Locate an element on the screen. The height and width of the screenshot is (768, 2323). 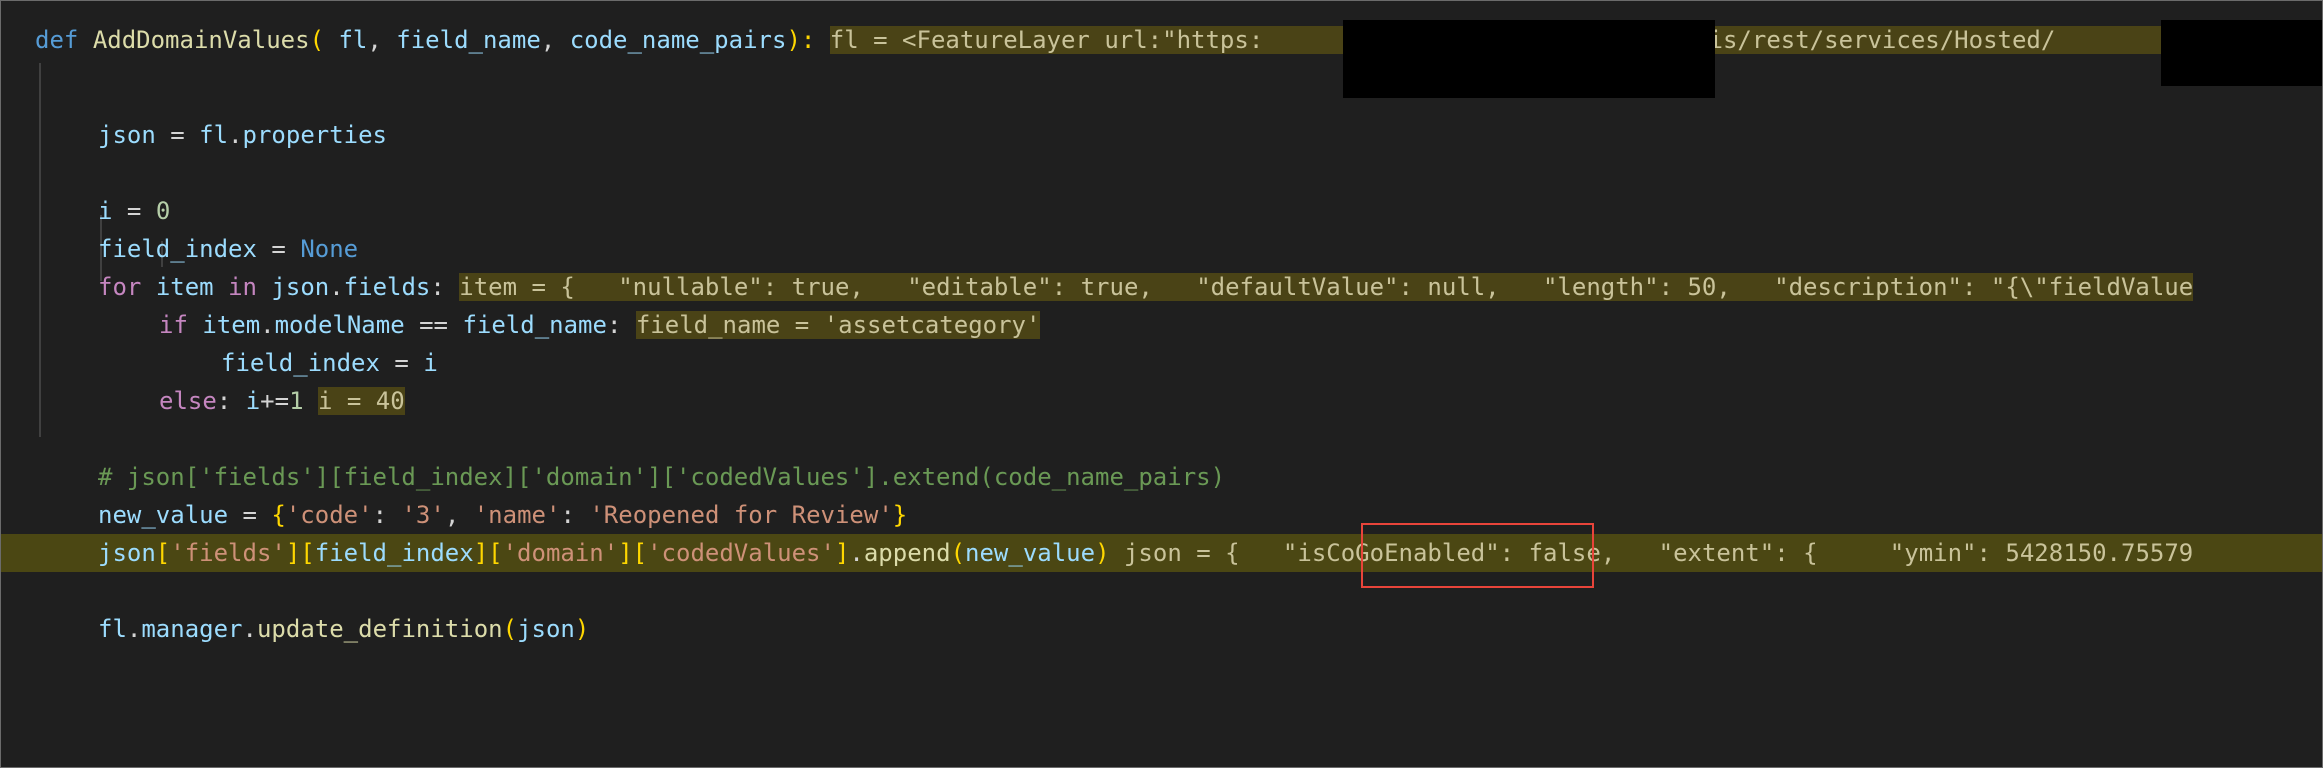
method-append: append is located at coordinates (907, 553).